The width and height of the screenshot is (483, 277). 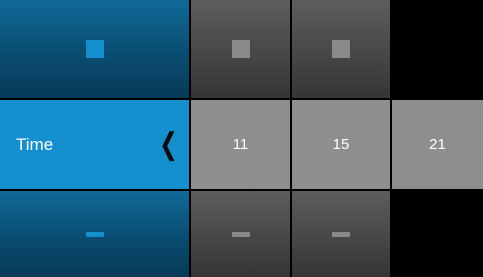 I want to click on value-1-cell: 11, so click(x=240, y=144).